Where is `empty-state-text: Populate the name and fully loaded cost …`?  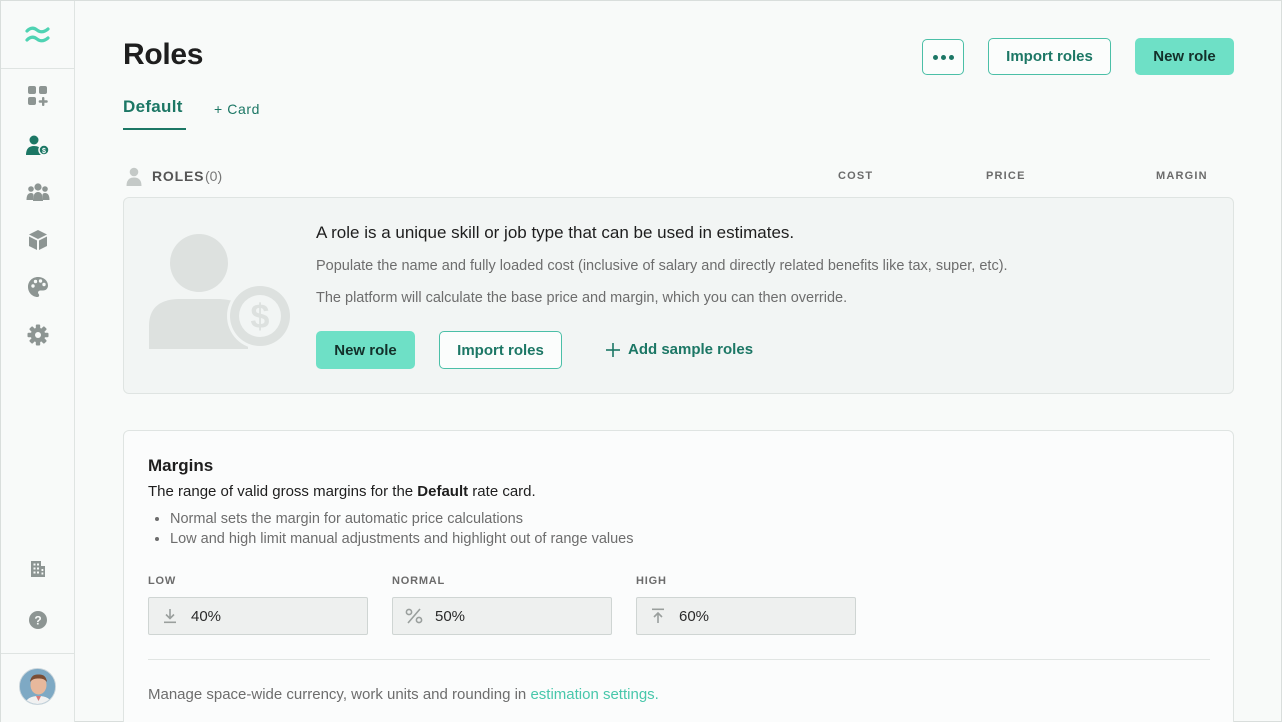 empty-state-text: Populate the name and fully loaded cost … is located at coordinates (662, 266).